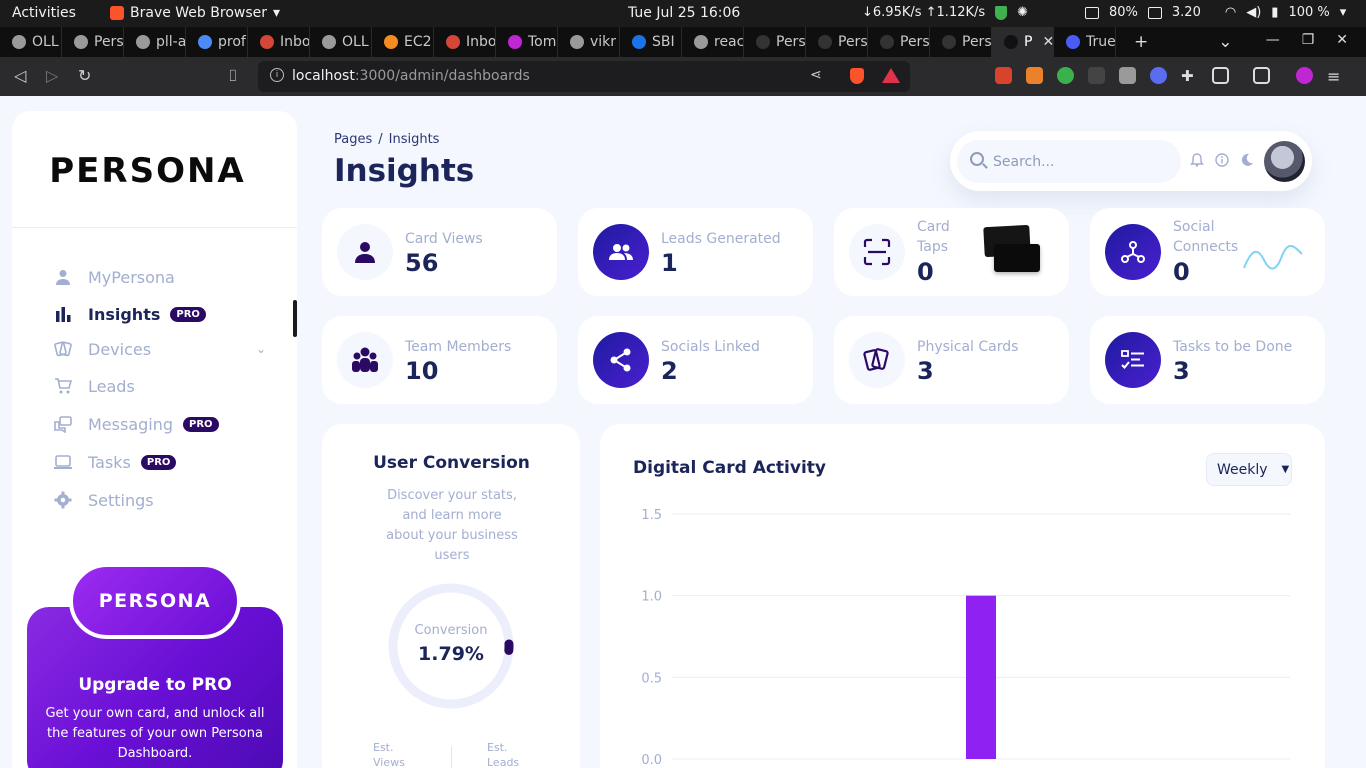  I want to click on bookmark-icon: ⌷, so click(233, 76).